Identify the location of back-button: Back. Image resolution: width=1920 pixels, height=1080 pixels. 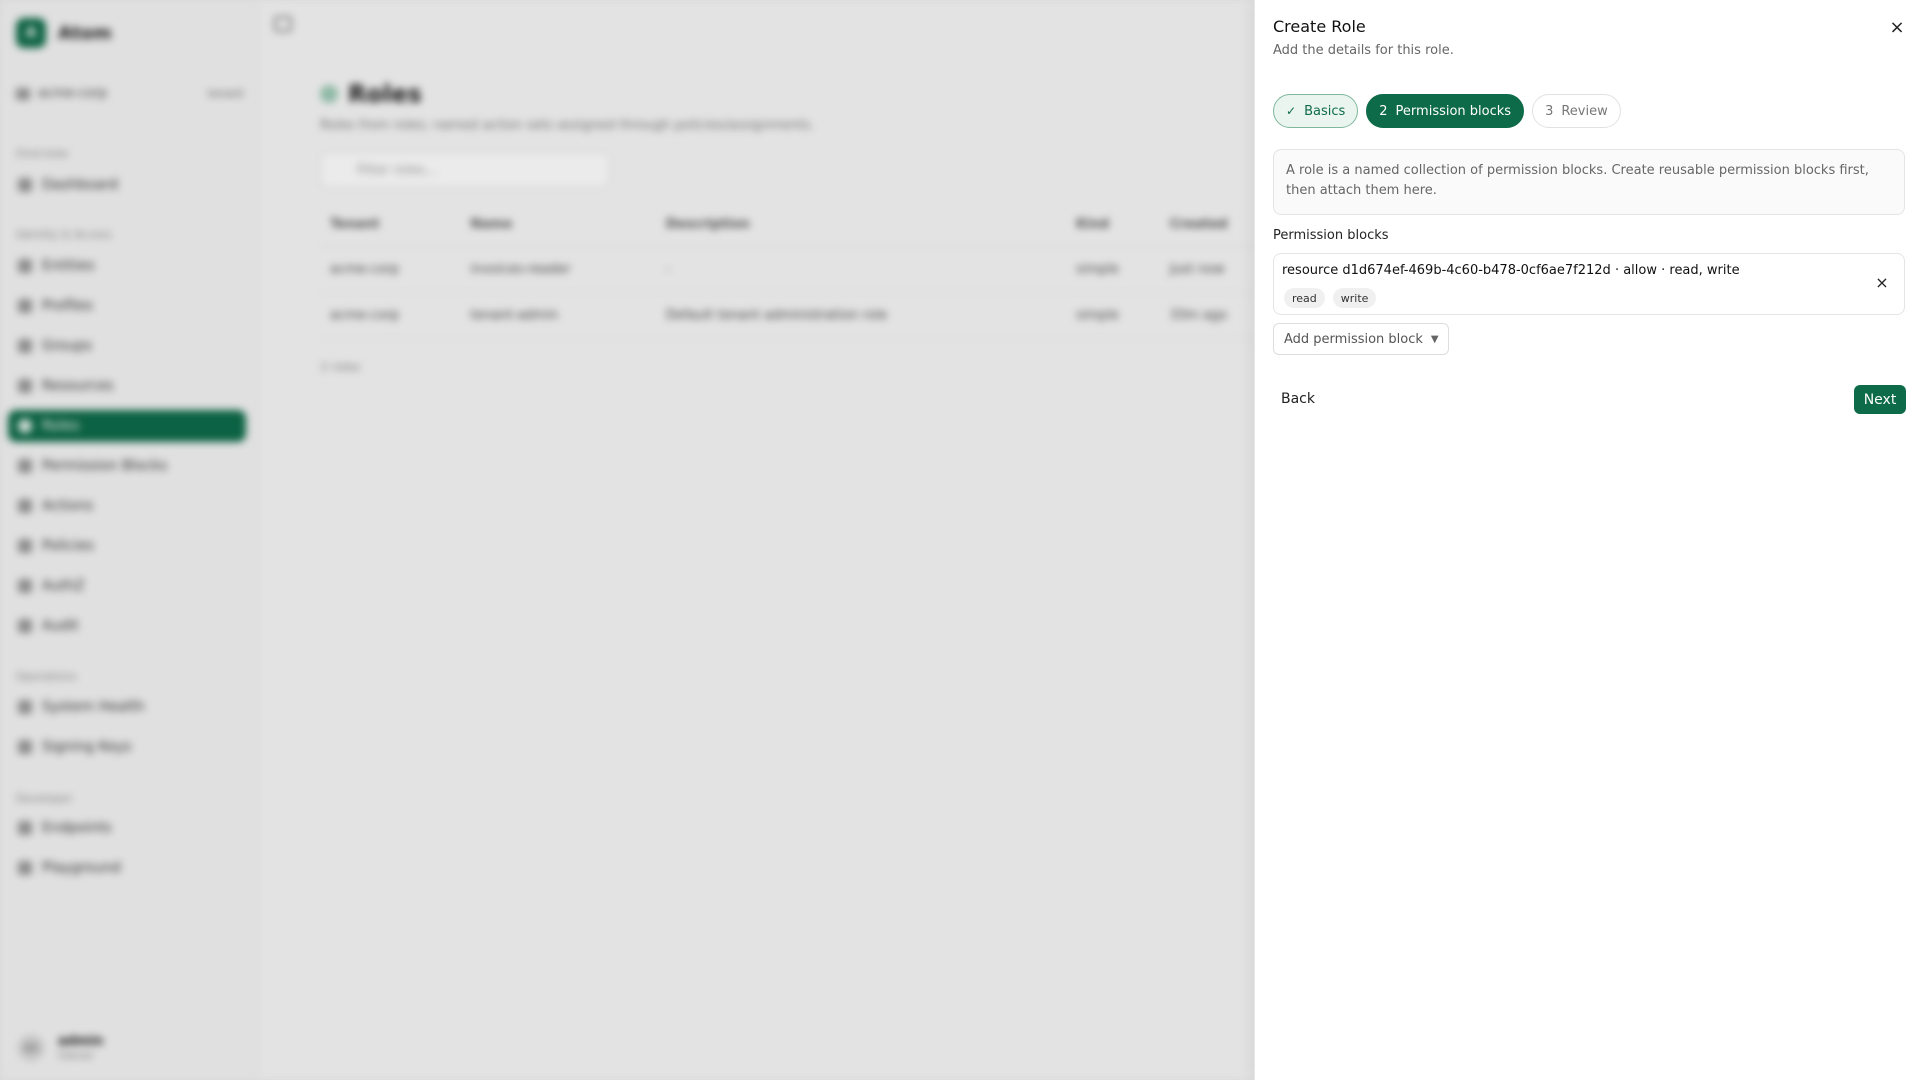
(1304, 399).